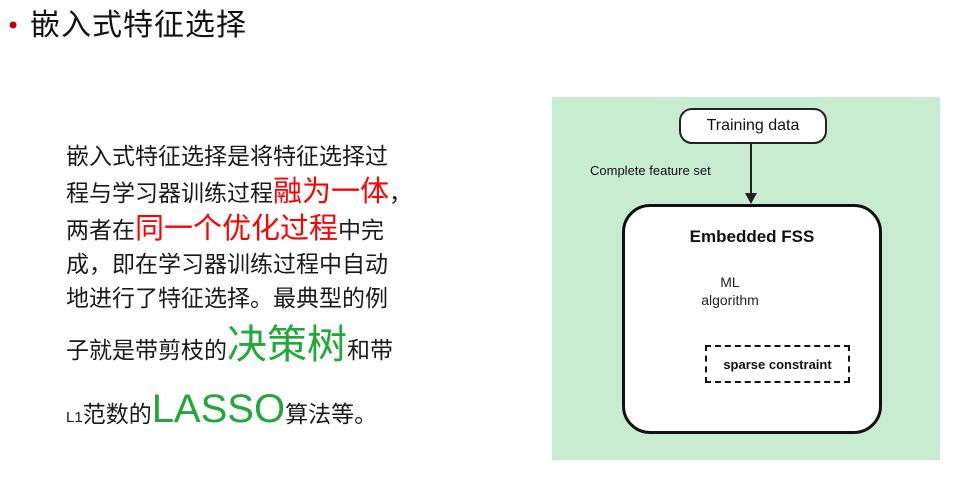  Describe the element at coordinates (401, 194) in the screenshot. I see `body-text-segment: ，` at that location.